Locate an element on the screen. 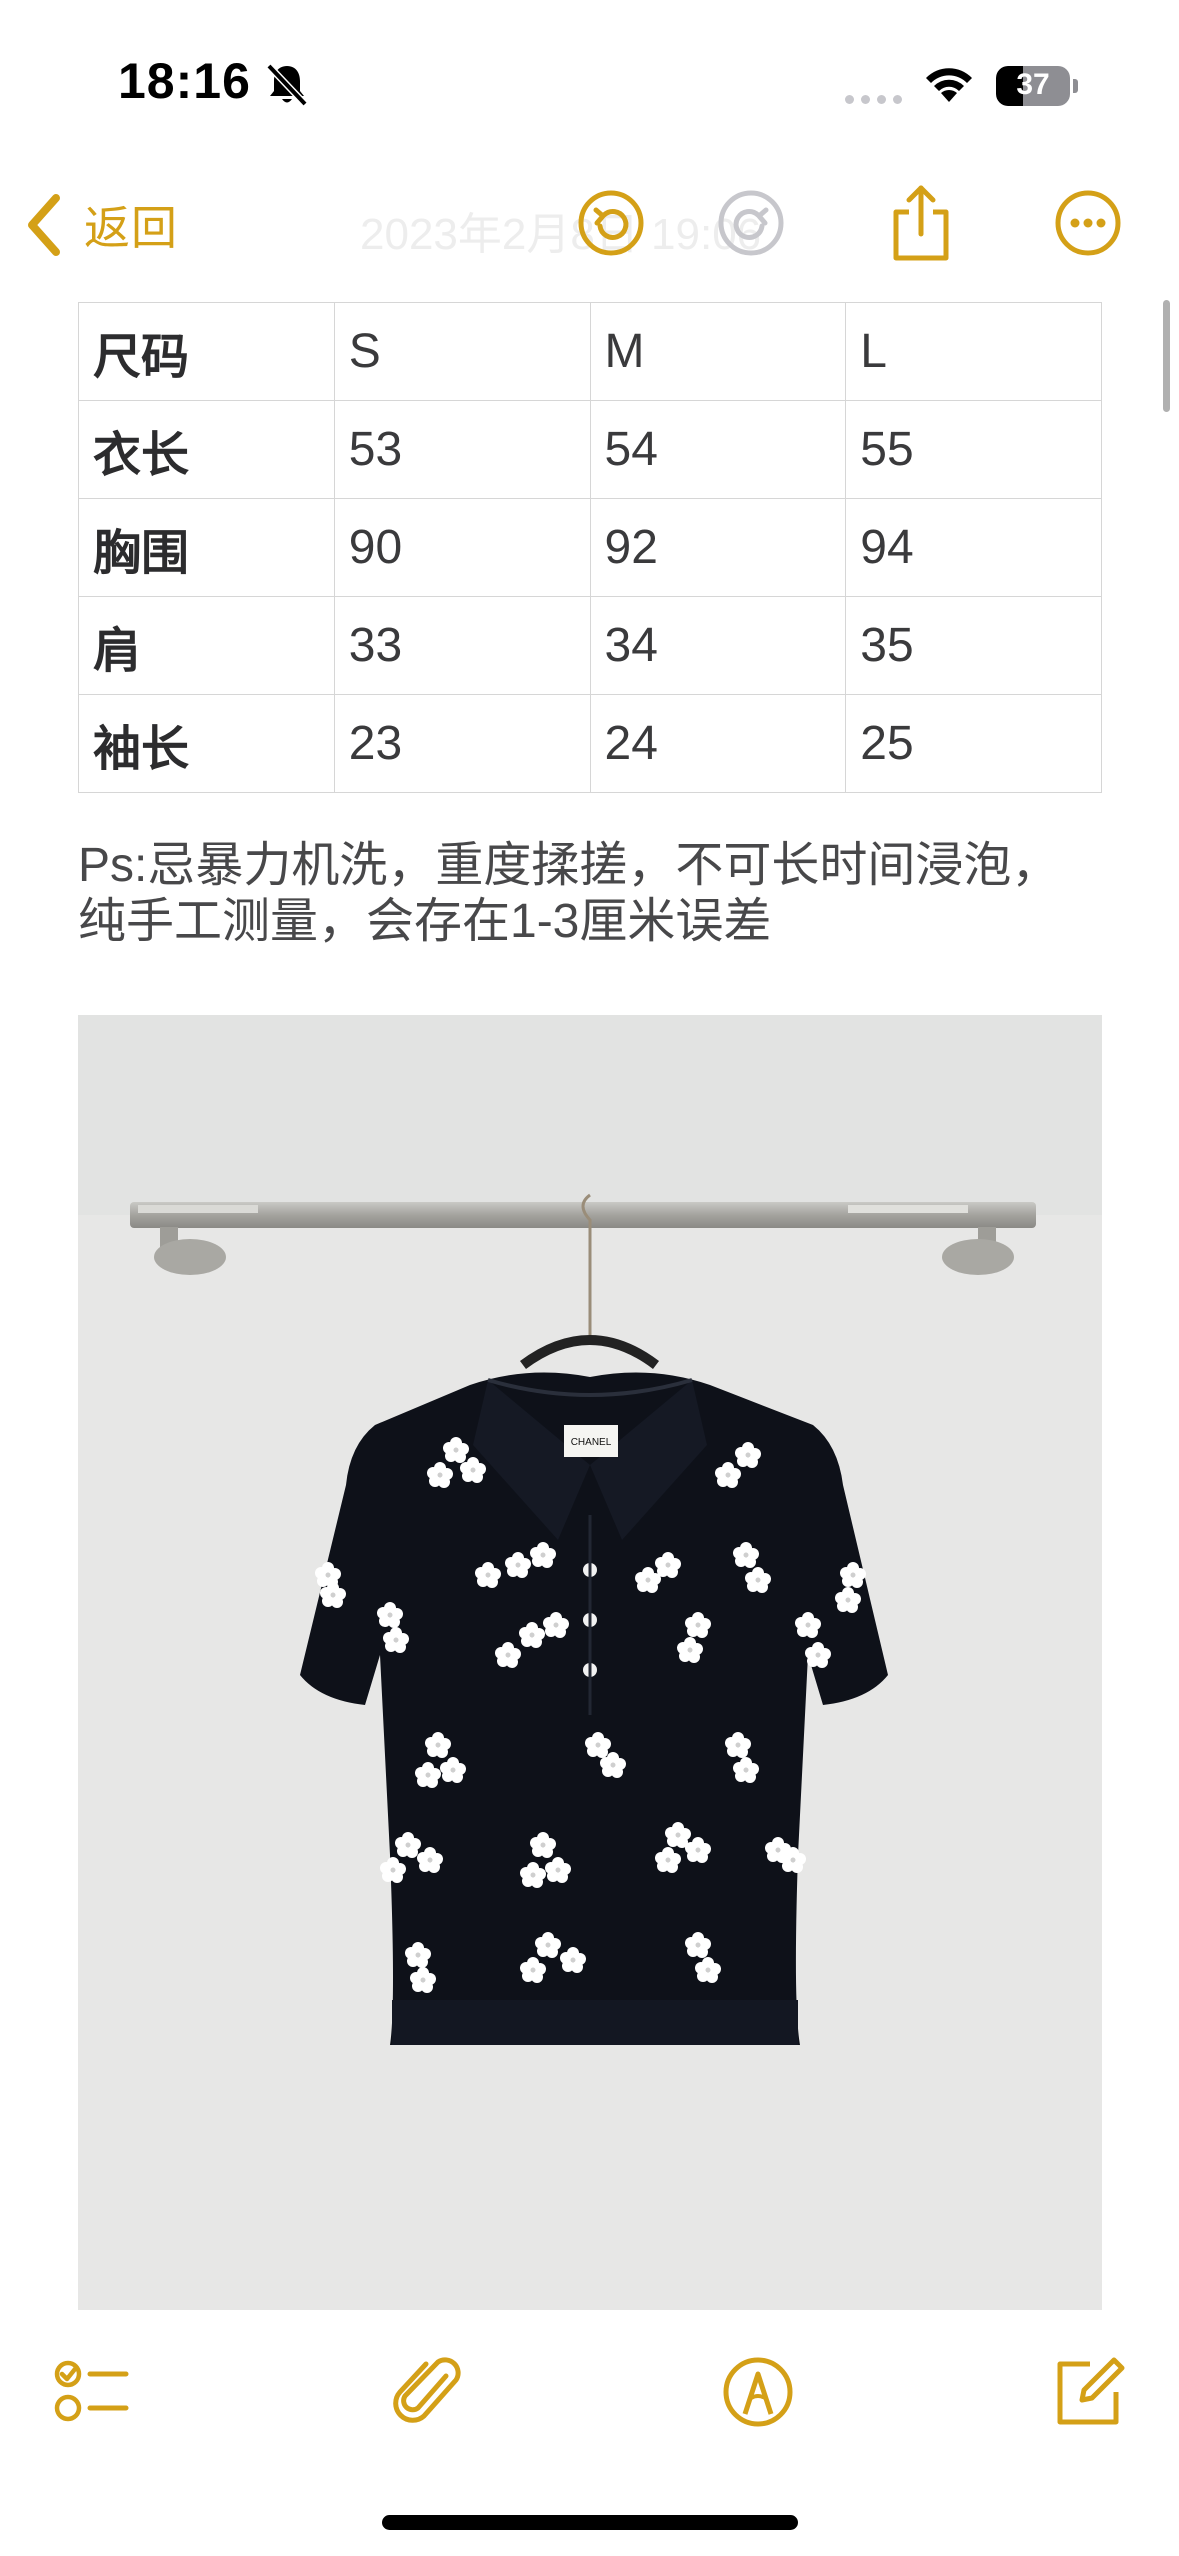 Image resolution: width=1179 pixels, height=2556 pixels. chevron-left-icon is located at coordinates (44, 225).